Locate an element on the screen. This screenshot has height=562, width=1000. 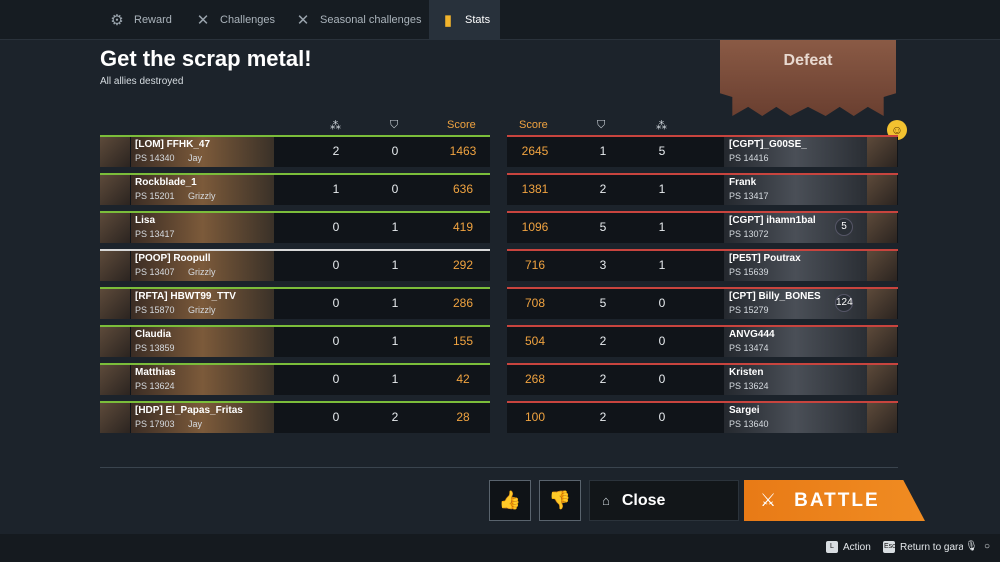
player-power-score: PS 15201 is located at coordinates (155, 196).